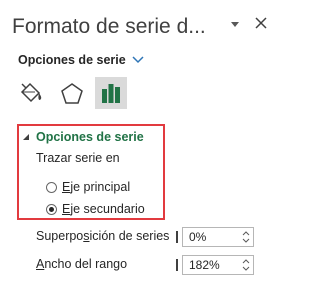 The height and width of the screenshot is (289, 320). I want to click on primary-axis-label: Eje principal, so click(96, 187).